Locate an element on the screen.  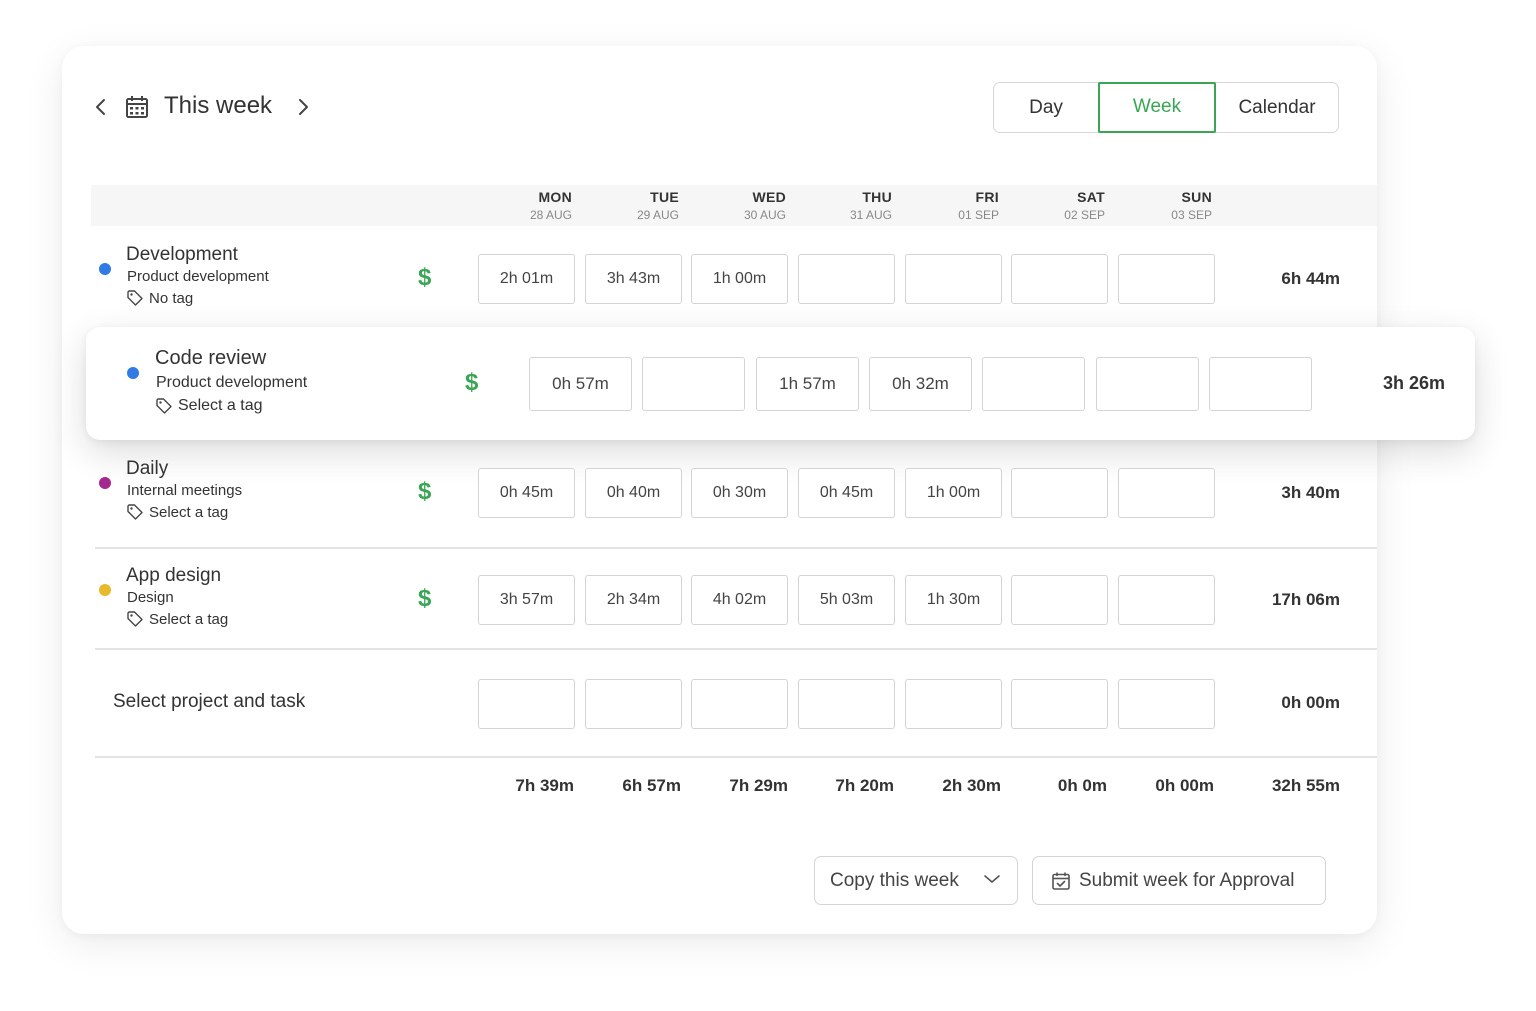
day-date: 28 AUG is located at coordinates (550, 215).